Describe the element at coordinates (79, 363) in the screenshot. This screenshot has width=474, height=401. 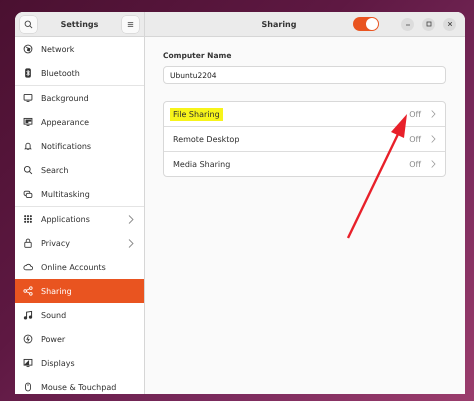
I see `sidebar-item: Displays` at that location.